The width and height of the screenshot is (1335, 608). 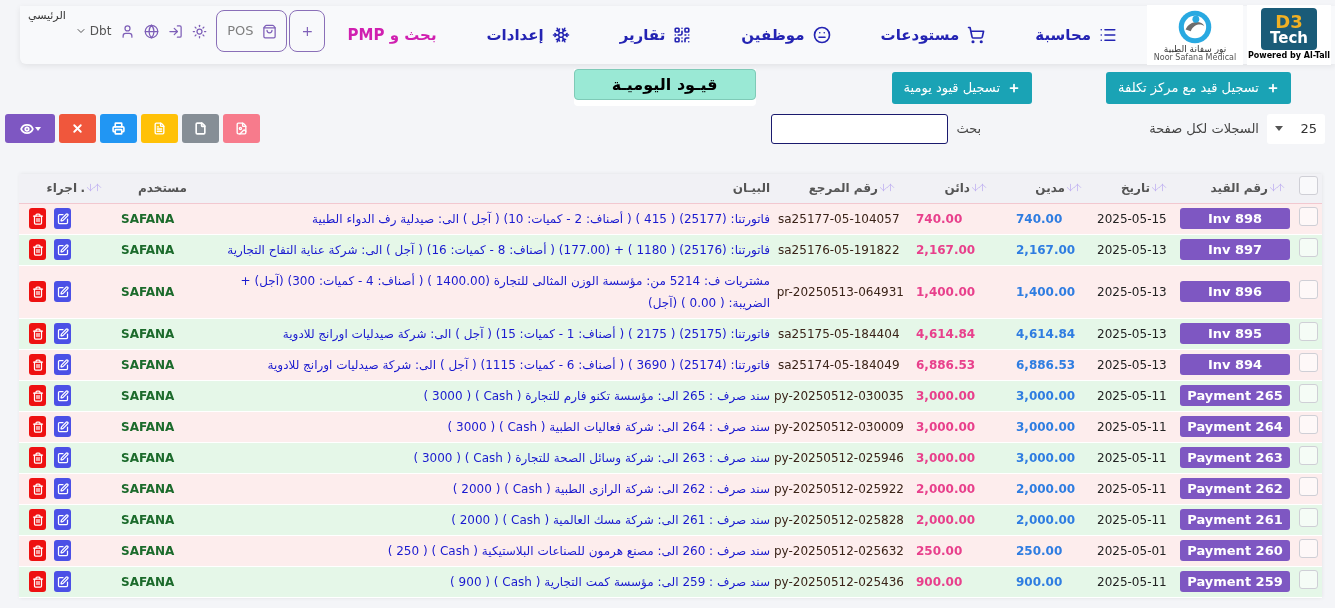 I want to click on pdf-export-button, so click(x=241, y=128).